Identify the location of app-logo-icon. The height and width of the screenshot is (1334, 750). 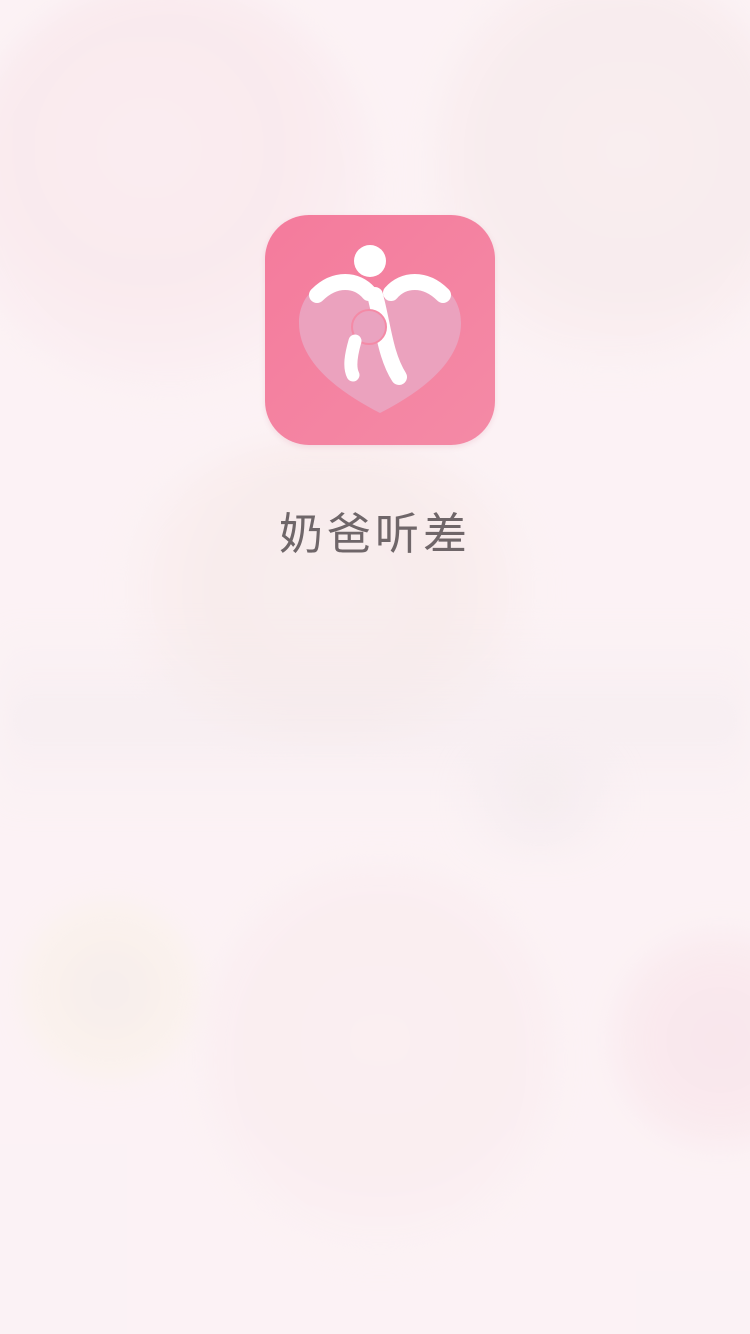
(380, 330).